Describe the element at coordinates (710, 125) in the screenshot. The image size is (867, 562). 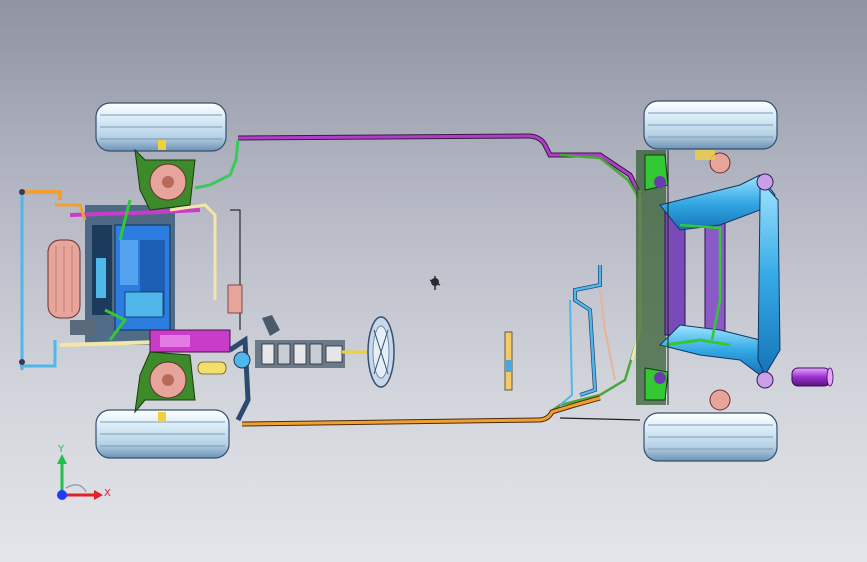
I see `rear-left-wheel` at that location.